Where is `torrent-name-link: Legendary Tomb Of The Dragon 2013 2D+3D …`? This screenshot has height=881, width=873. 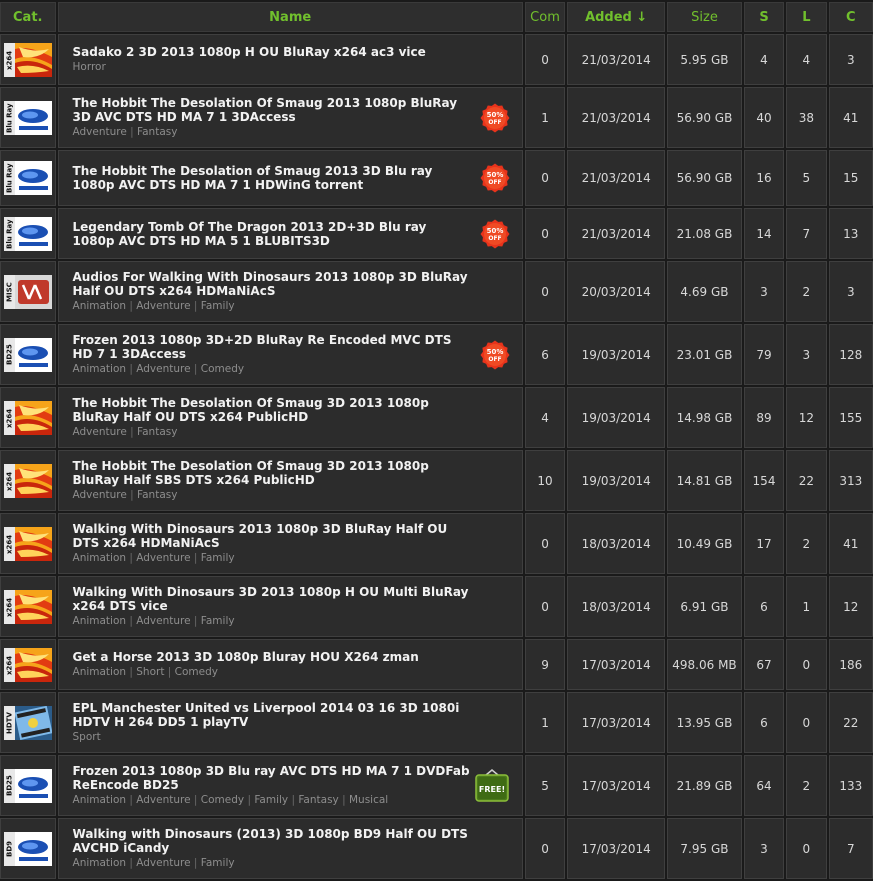 torrent-name-link: Legendary Tomb Of The Dragon 2013 2D+3D … is located at coordinates (293, 234).